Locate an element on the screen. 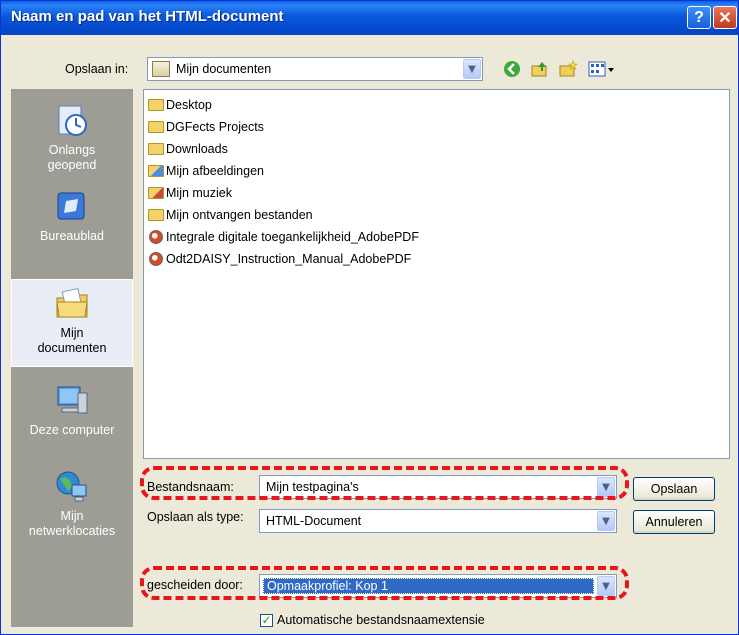 This screenshot has width=739, height=635. list-item: Desktop is located at coordinates (180, 105).